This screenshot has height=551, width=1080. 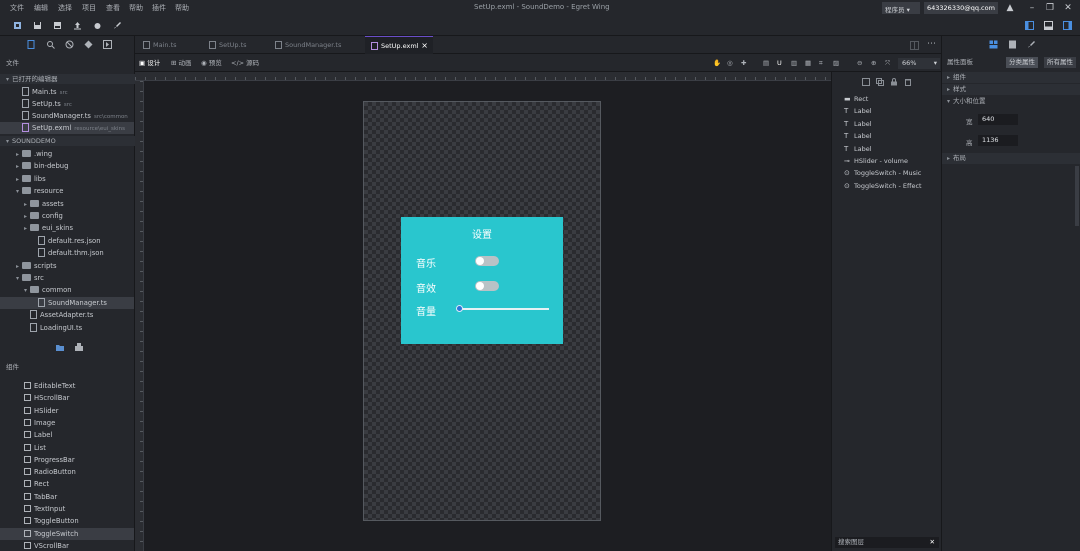 What do you see at coordinates (866, 82) in the screenshot?
I see `add-layer-icon` at bounding box center [866, 82].